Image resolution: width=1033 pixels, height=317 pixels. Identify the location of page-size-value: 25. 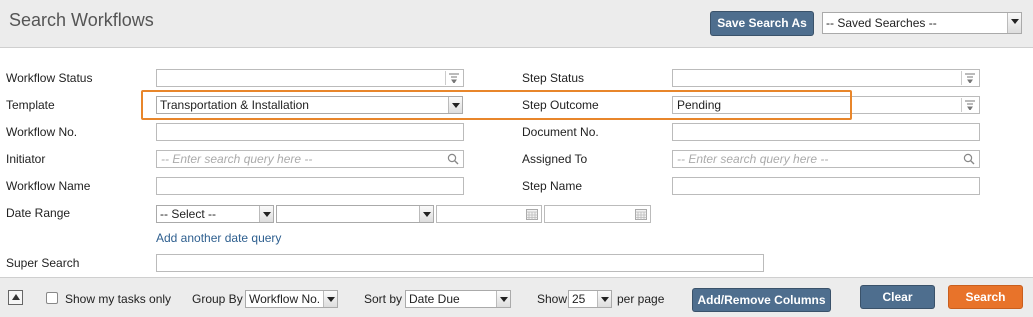
(579, 299).